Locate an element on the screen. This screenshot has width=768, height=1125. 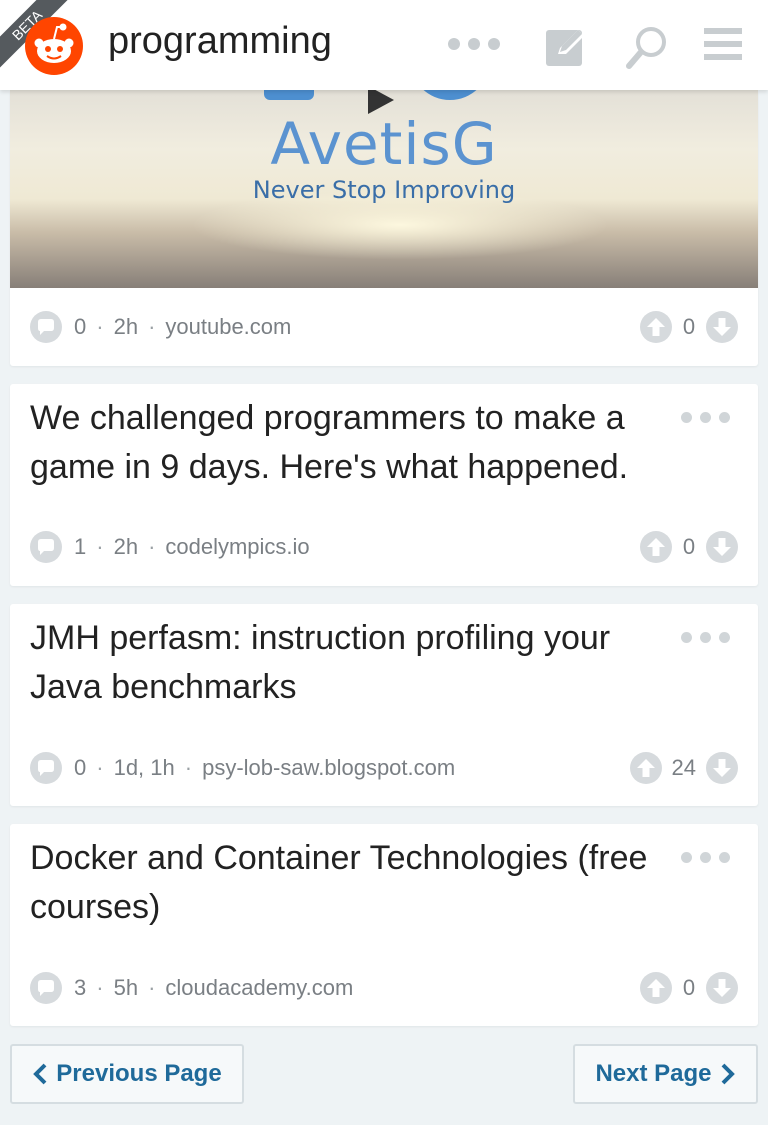
post-domain: cloudacademy.com is located at coordinates (259, 988).